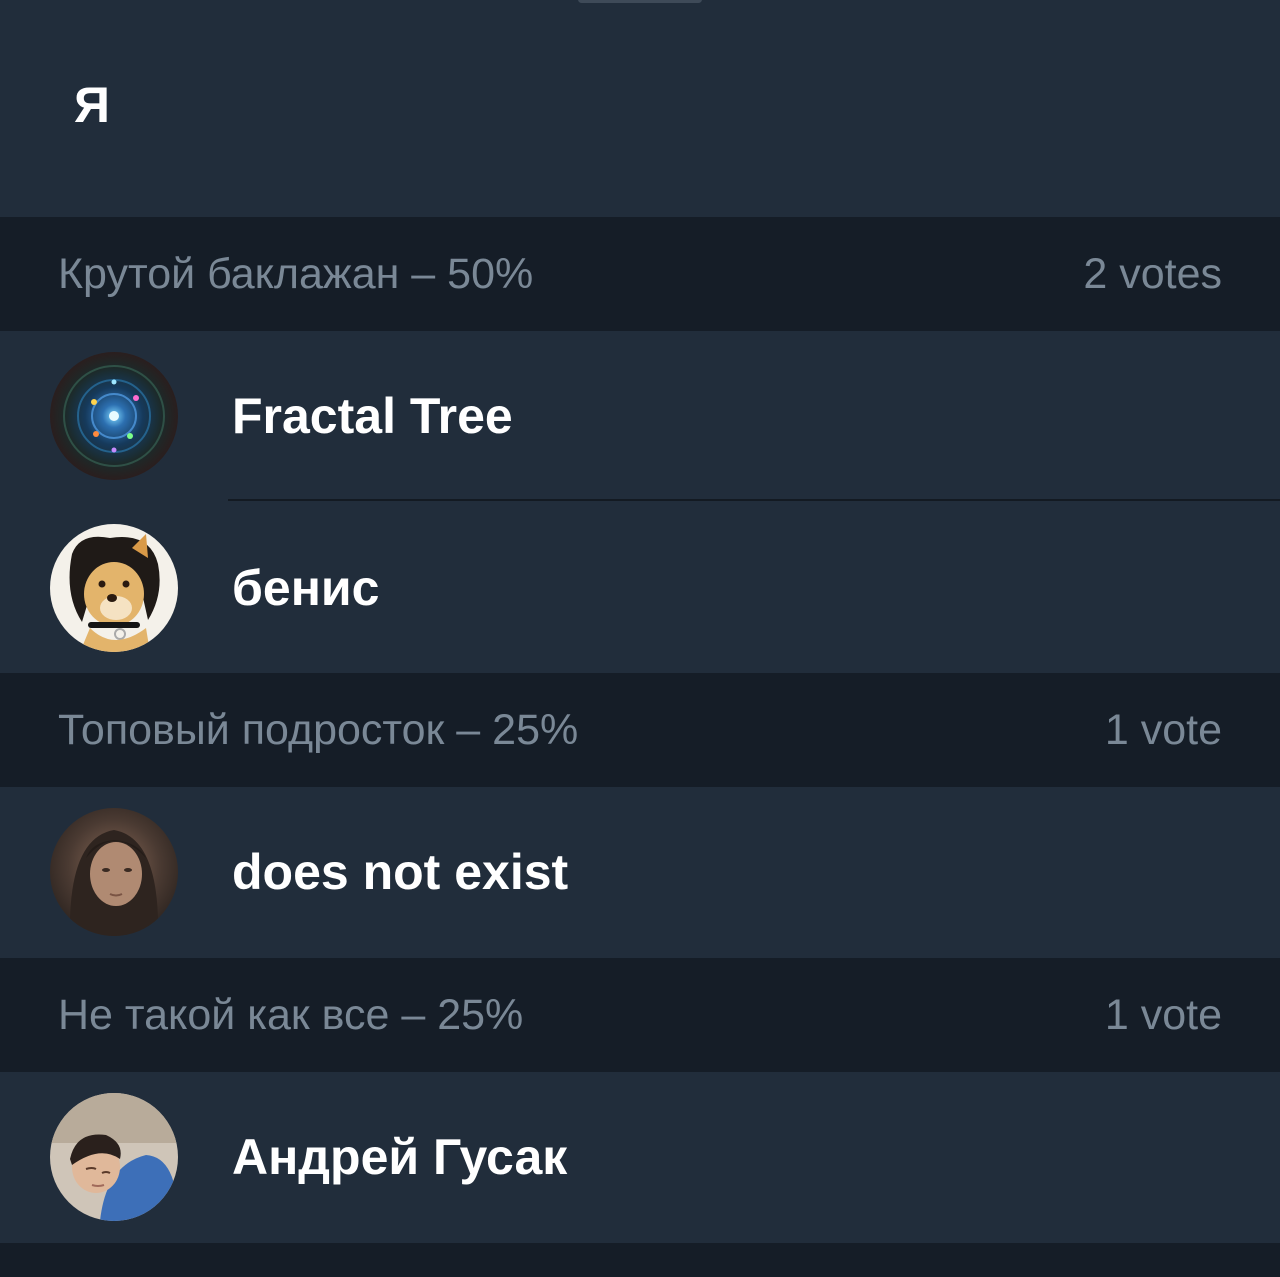 The width and height of the screenshot is (1280, 1277). Describe the element at coordinates (640, 1260) in the screenshot. I see `bottom-strip` at that location.